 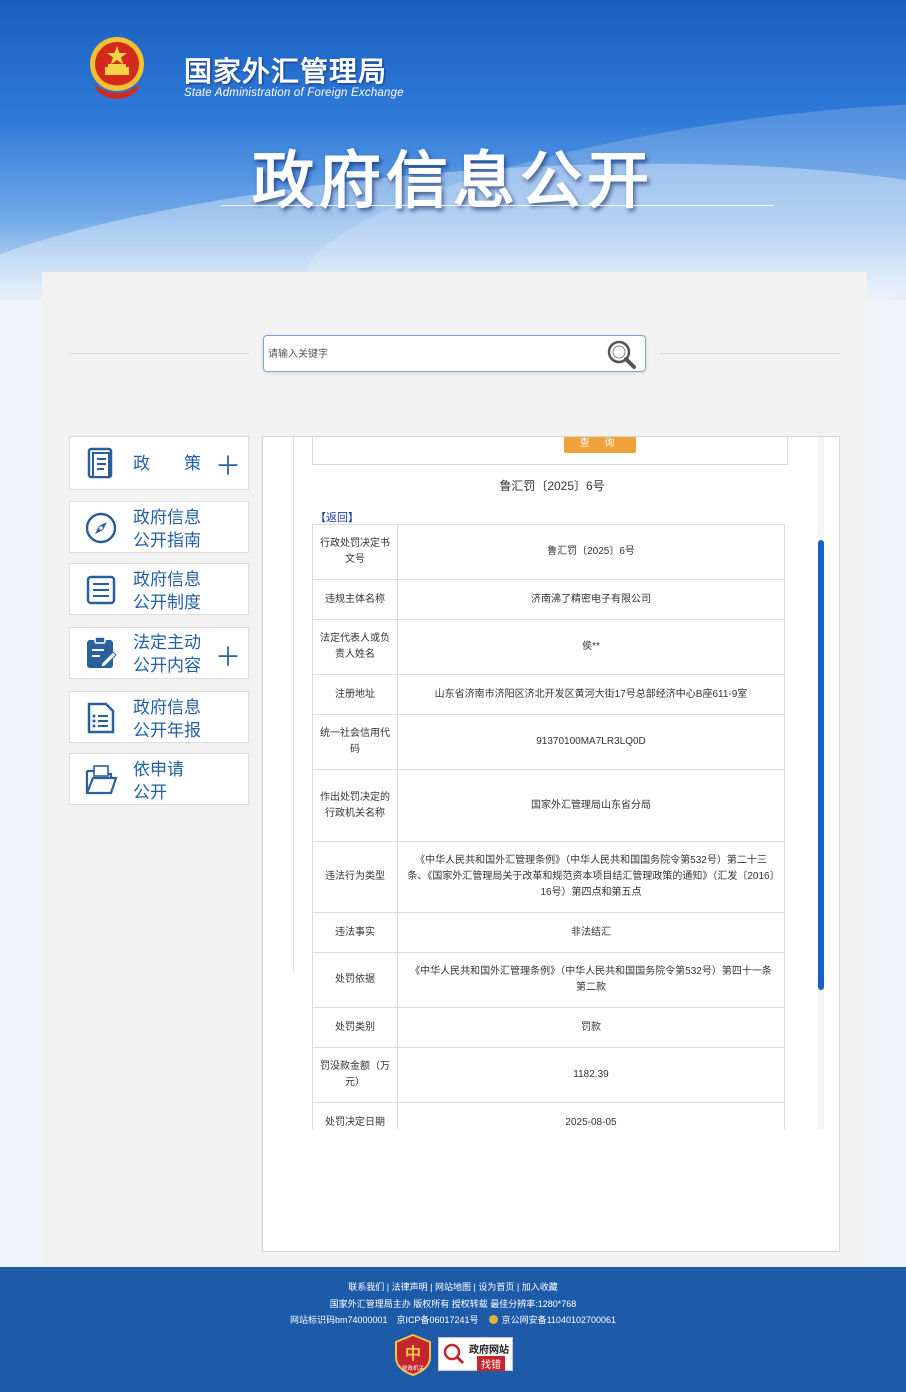 What do you see at coordinates (101, 780) in the screenshot?
I see `folder-open-icon` at bounding box center [101, 780].